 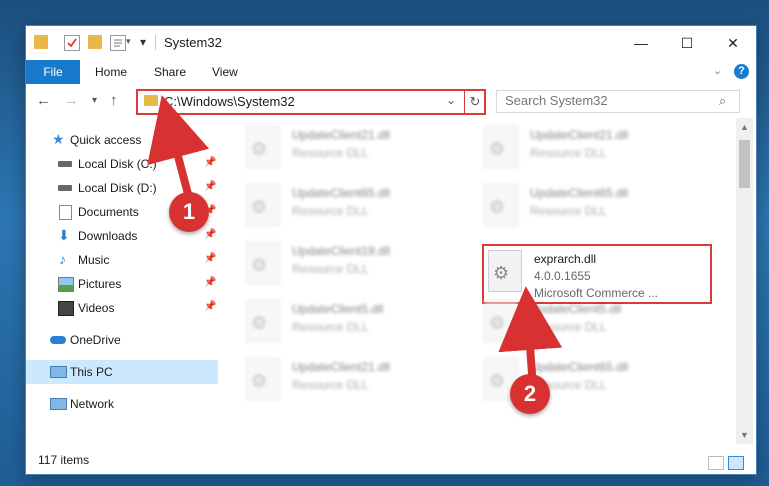 I want to click on tab-share: Share, so click(x=170, y=72).